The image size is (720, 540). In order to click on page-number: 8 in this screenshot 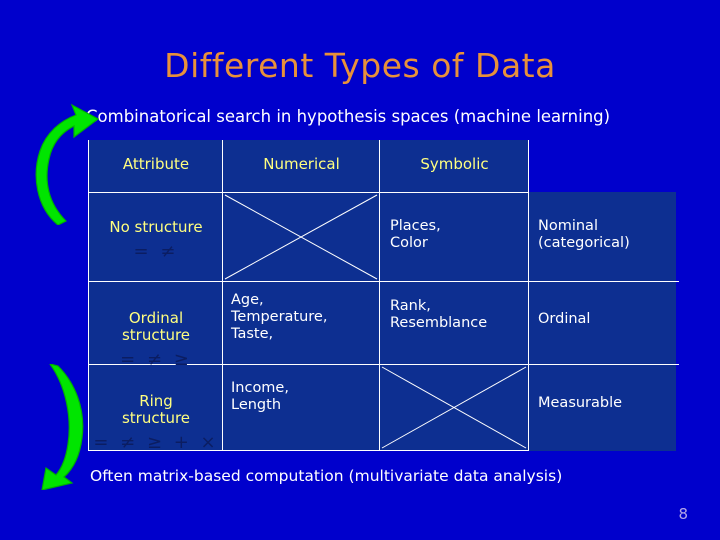, I will do `click(683, 514)`.